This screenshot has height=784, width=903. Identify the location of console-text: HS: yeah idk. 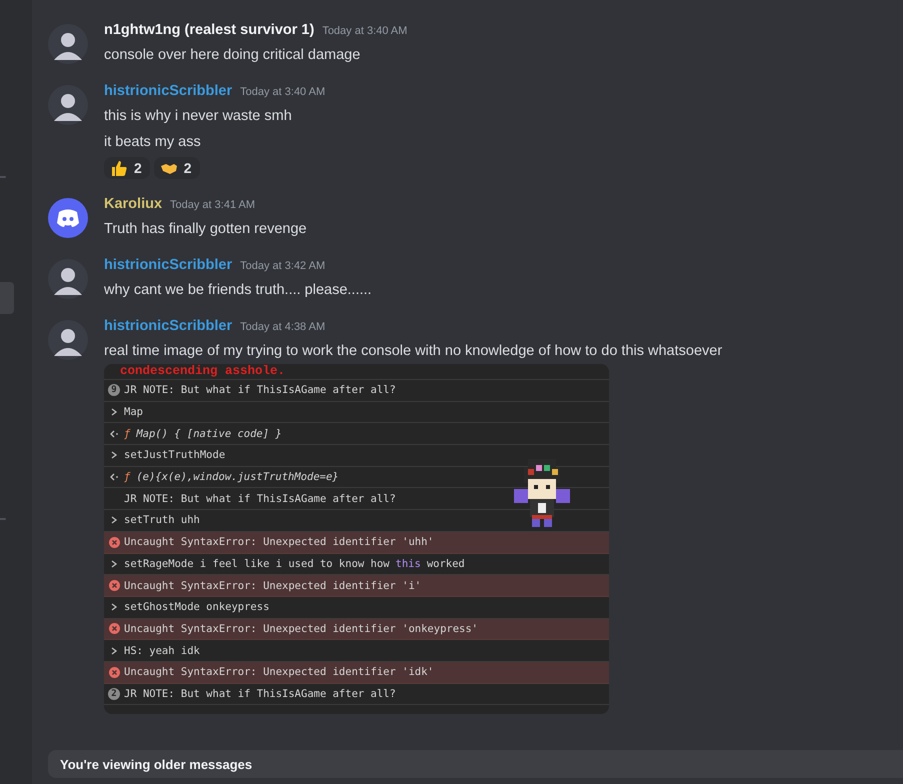
(162, 650).